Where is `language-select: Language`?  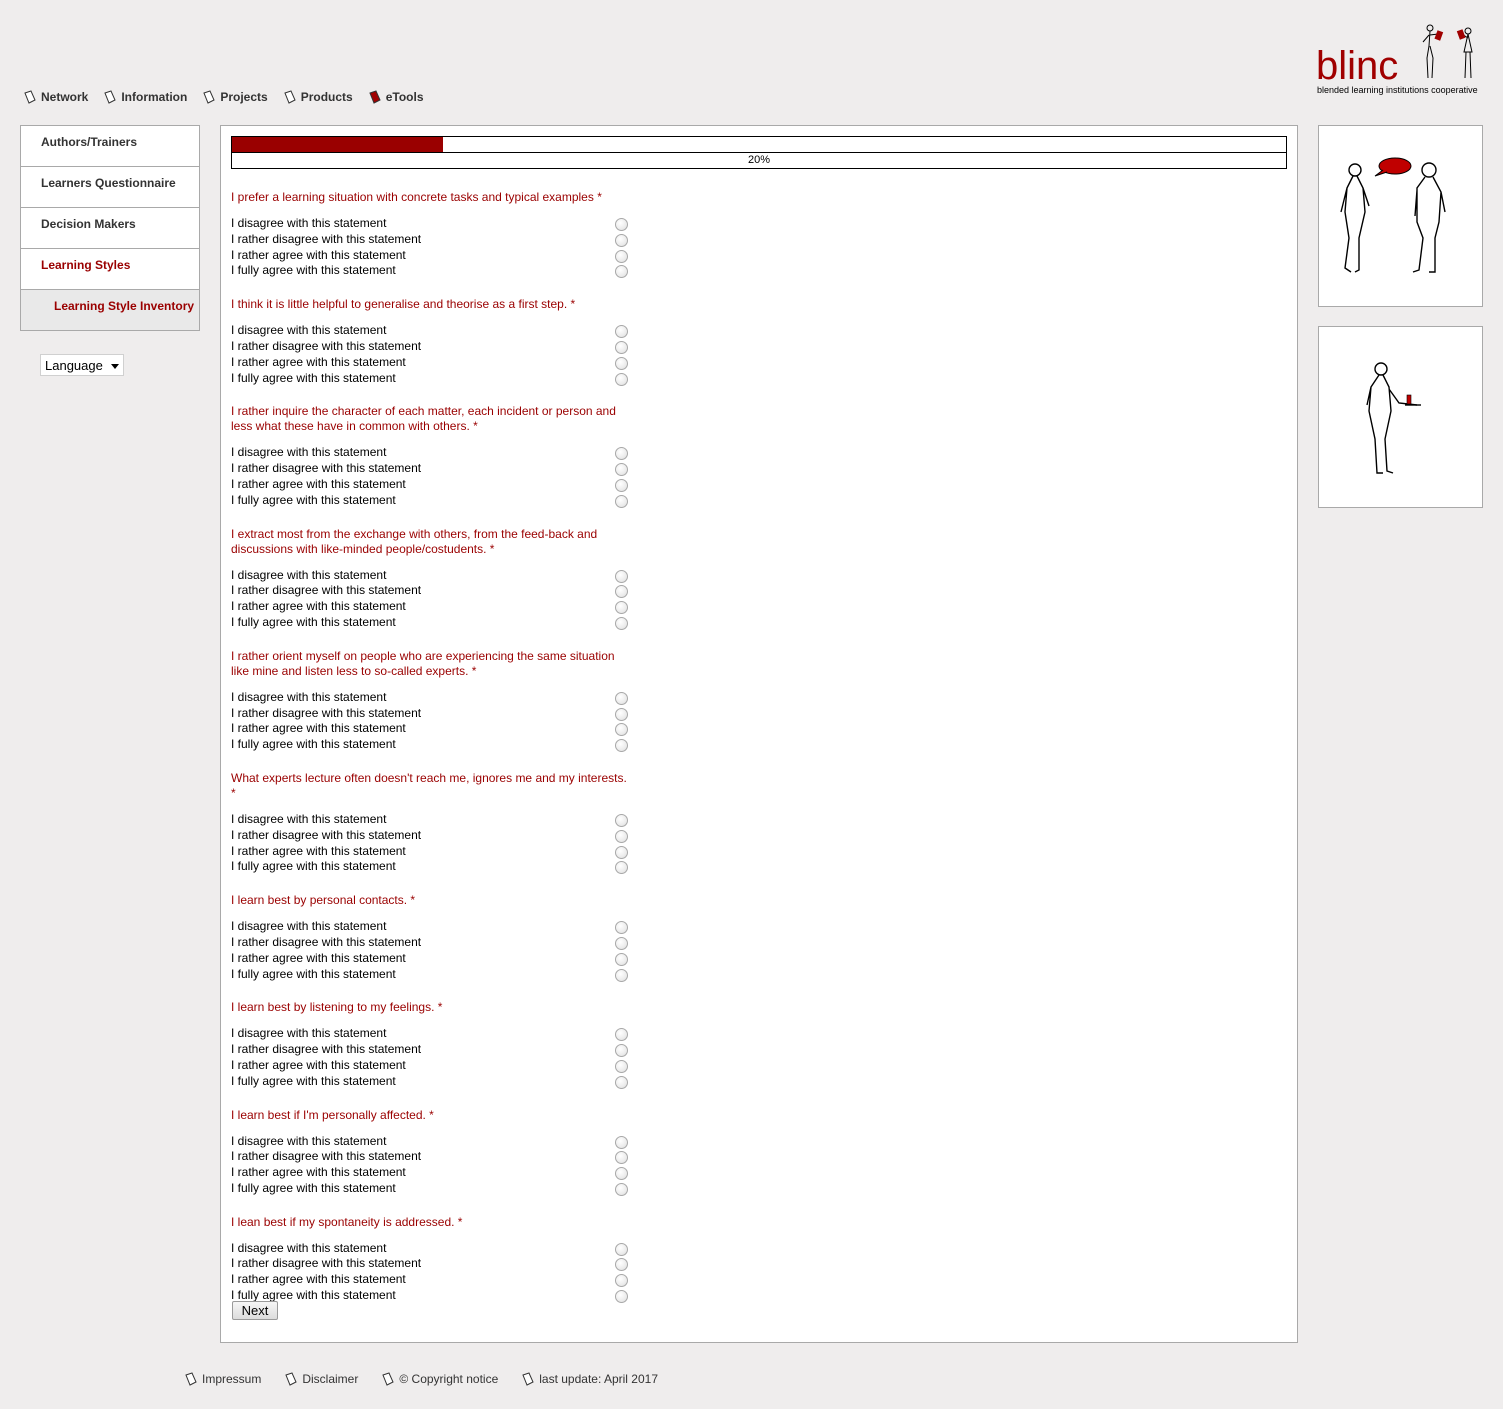
language-select: Language is located at coordinates (82, 365).